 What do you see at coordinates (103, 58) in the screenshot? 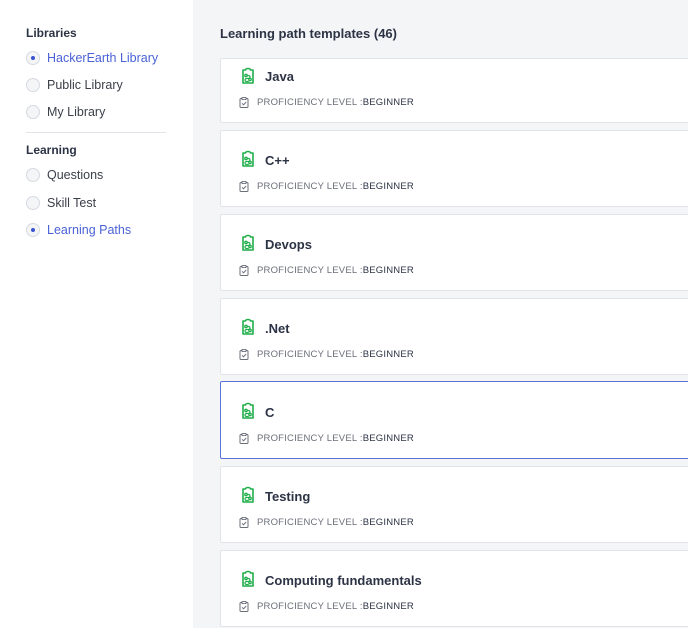
I see `sidebar-item-label: HackerEarth Library` at bounding box center [103, 58].